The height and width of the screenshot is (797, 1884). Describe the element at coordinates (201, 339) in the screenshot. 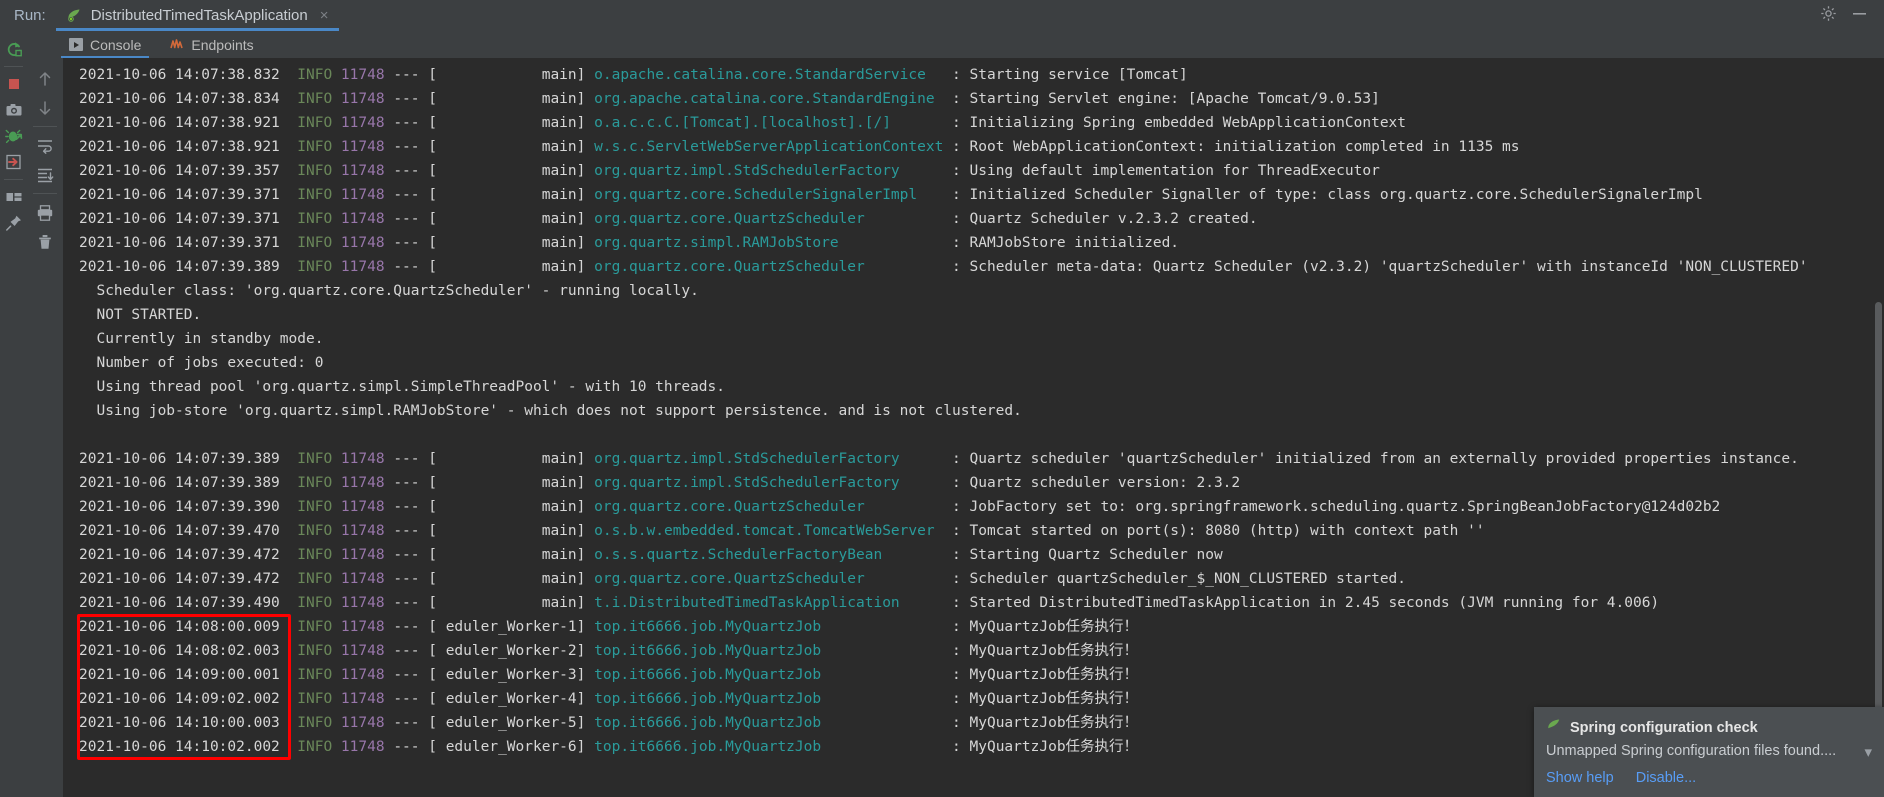

I see `console-text-line: Currently in standby mode.` at that location.